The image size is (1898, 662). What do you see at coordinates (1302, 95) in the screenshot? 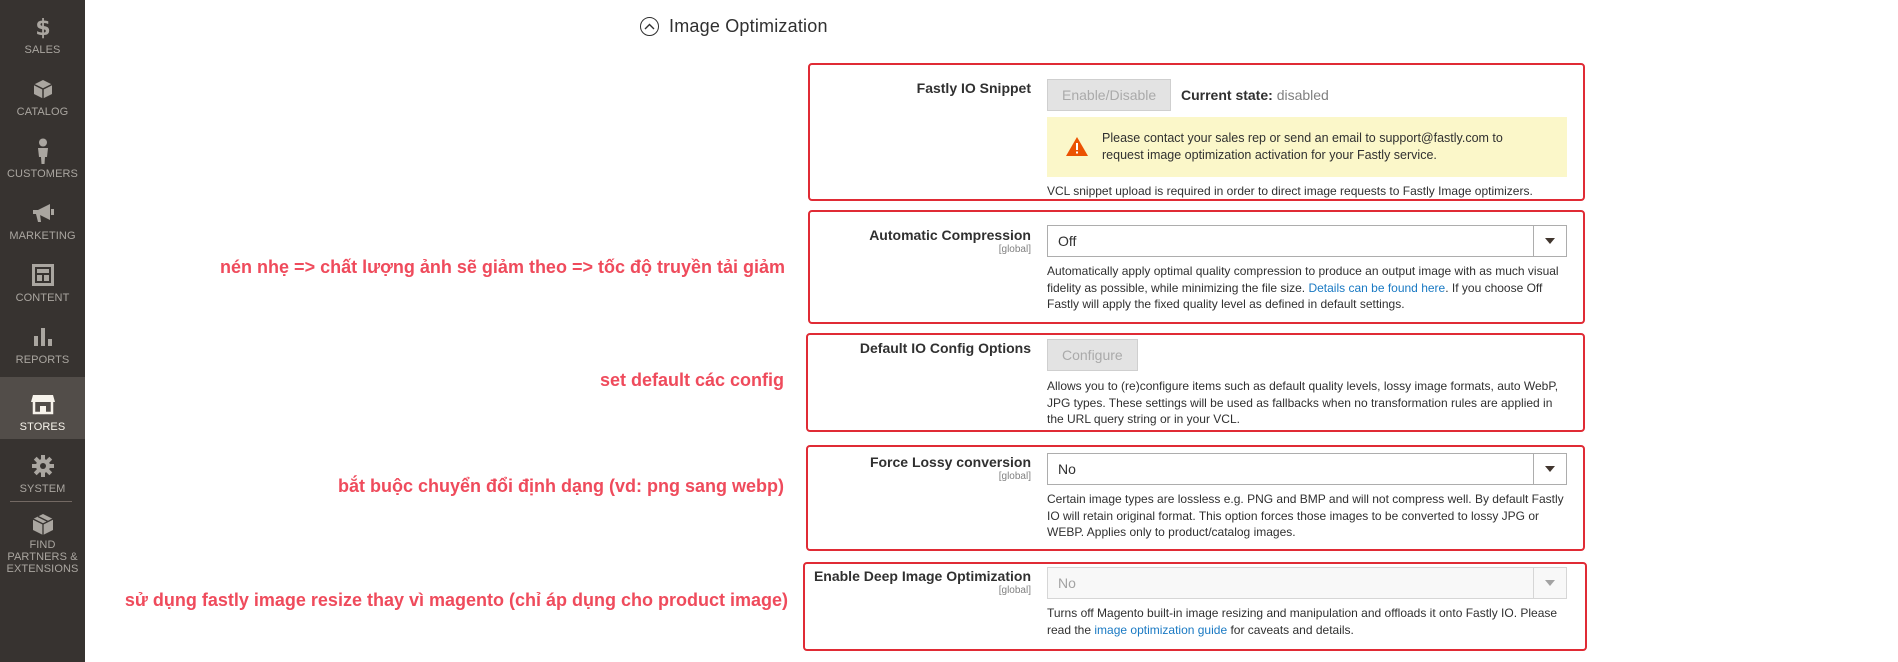
I see `current-state-value: disabled` at bounding box center [1302, 95].